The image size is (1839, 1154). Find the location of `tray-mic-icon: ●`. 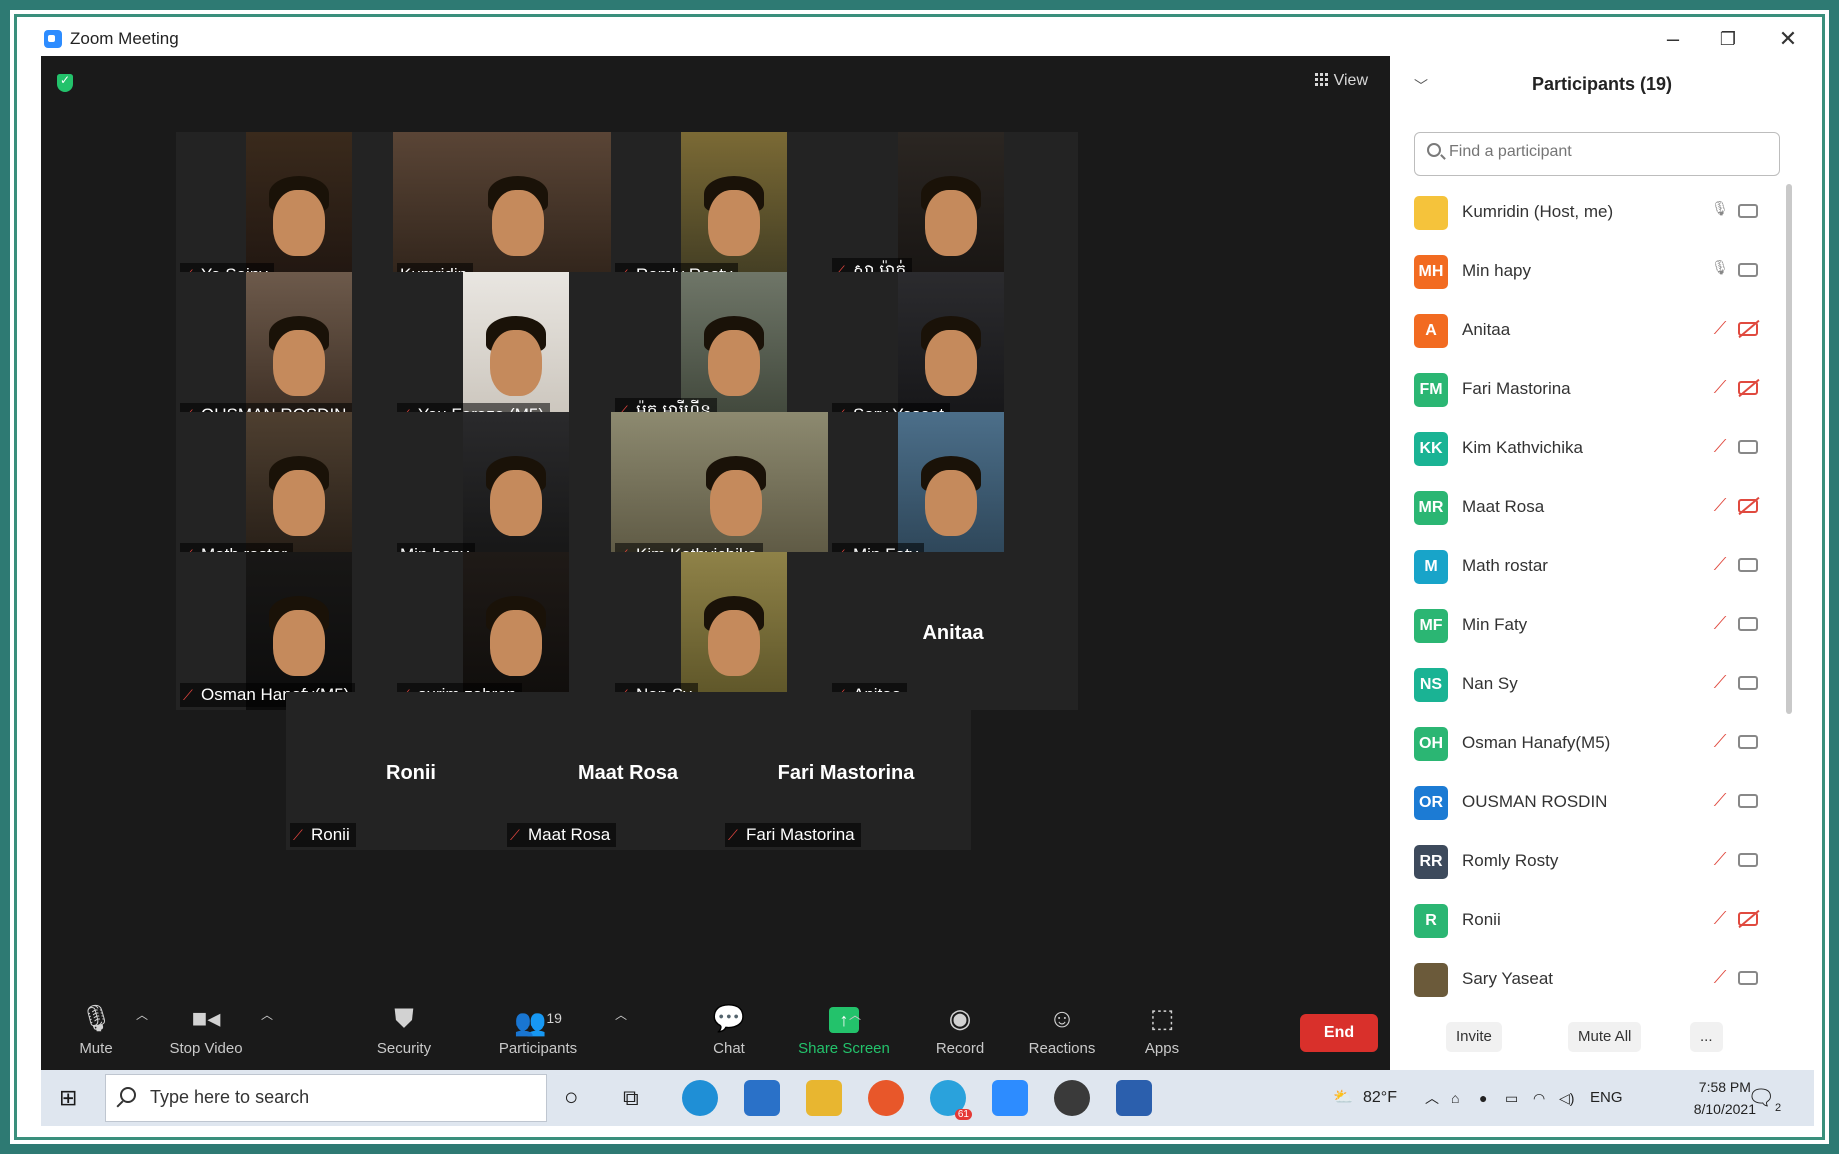

tray-mic-icon: ● is located at coordinates (1483, 1098).